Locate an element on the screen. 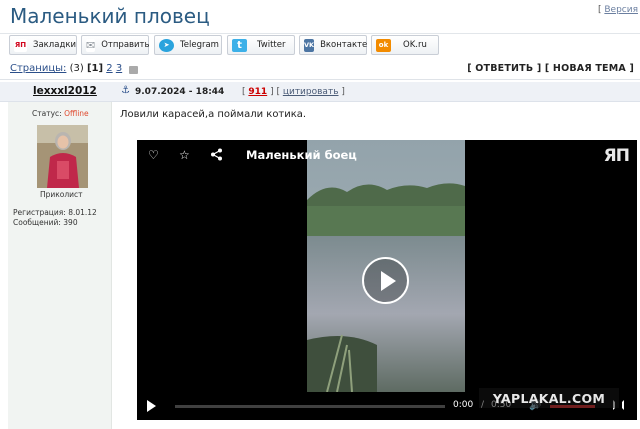 The image size is (640, 429). post-text: Ловили карасей,а поймали котика. is located at coordinates (213, 114).